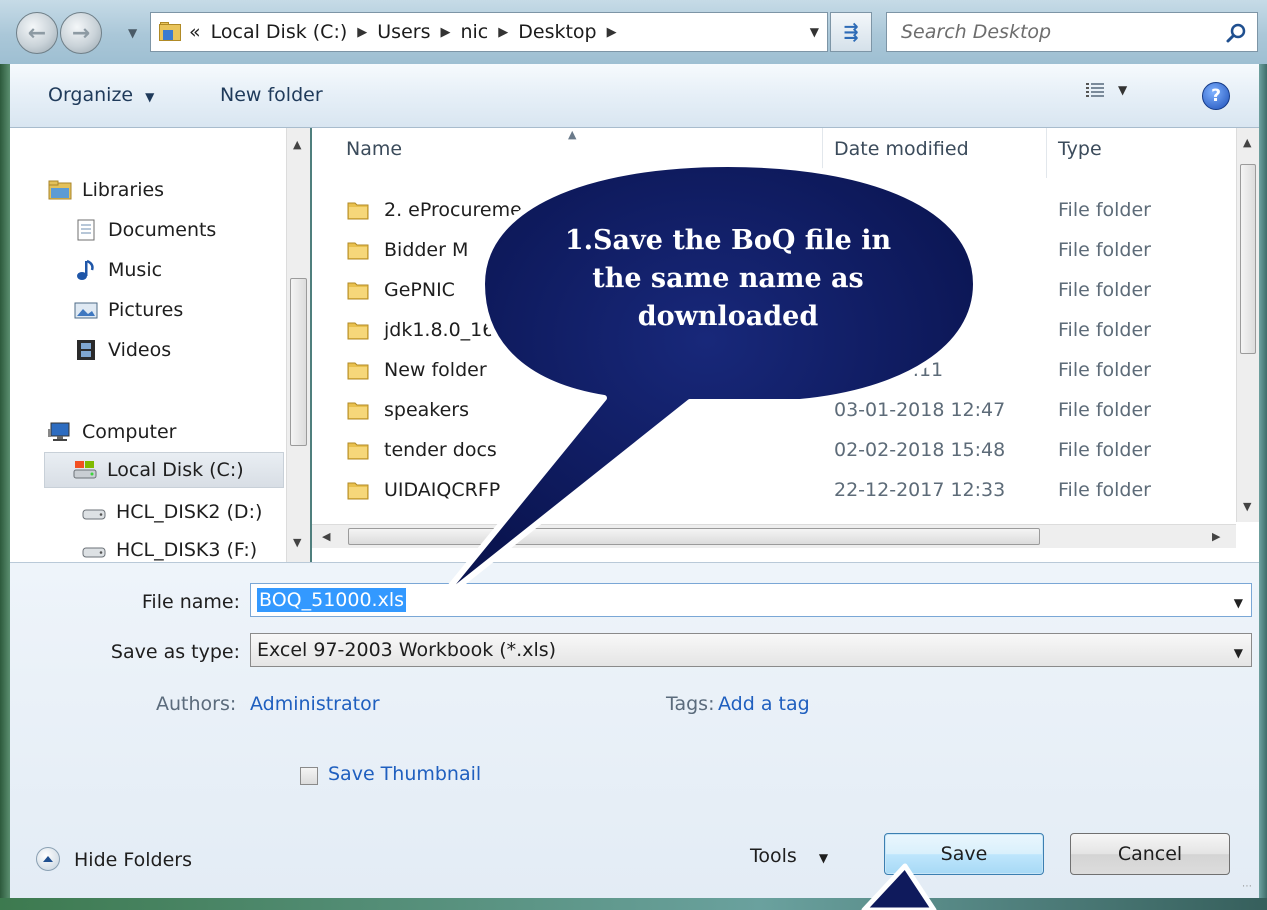  Describe the element at coordinates (106, 190) in the screenshot. I see `nav-libraries: Libraries` at that location.